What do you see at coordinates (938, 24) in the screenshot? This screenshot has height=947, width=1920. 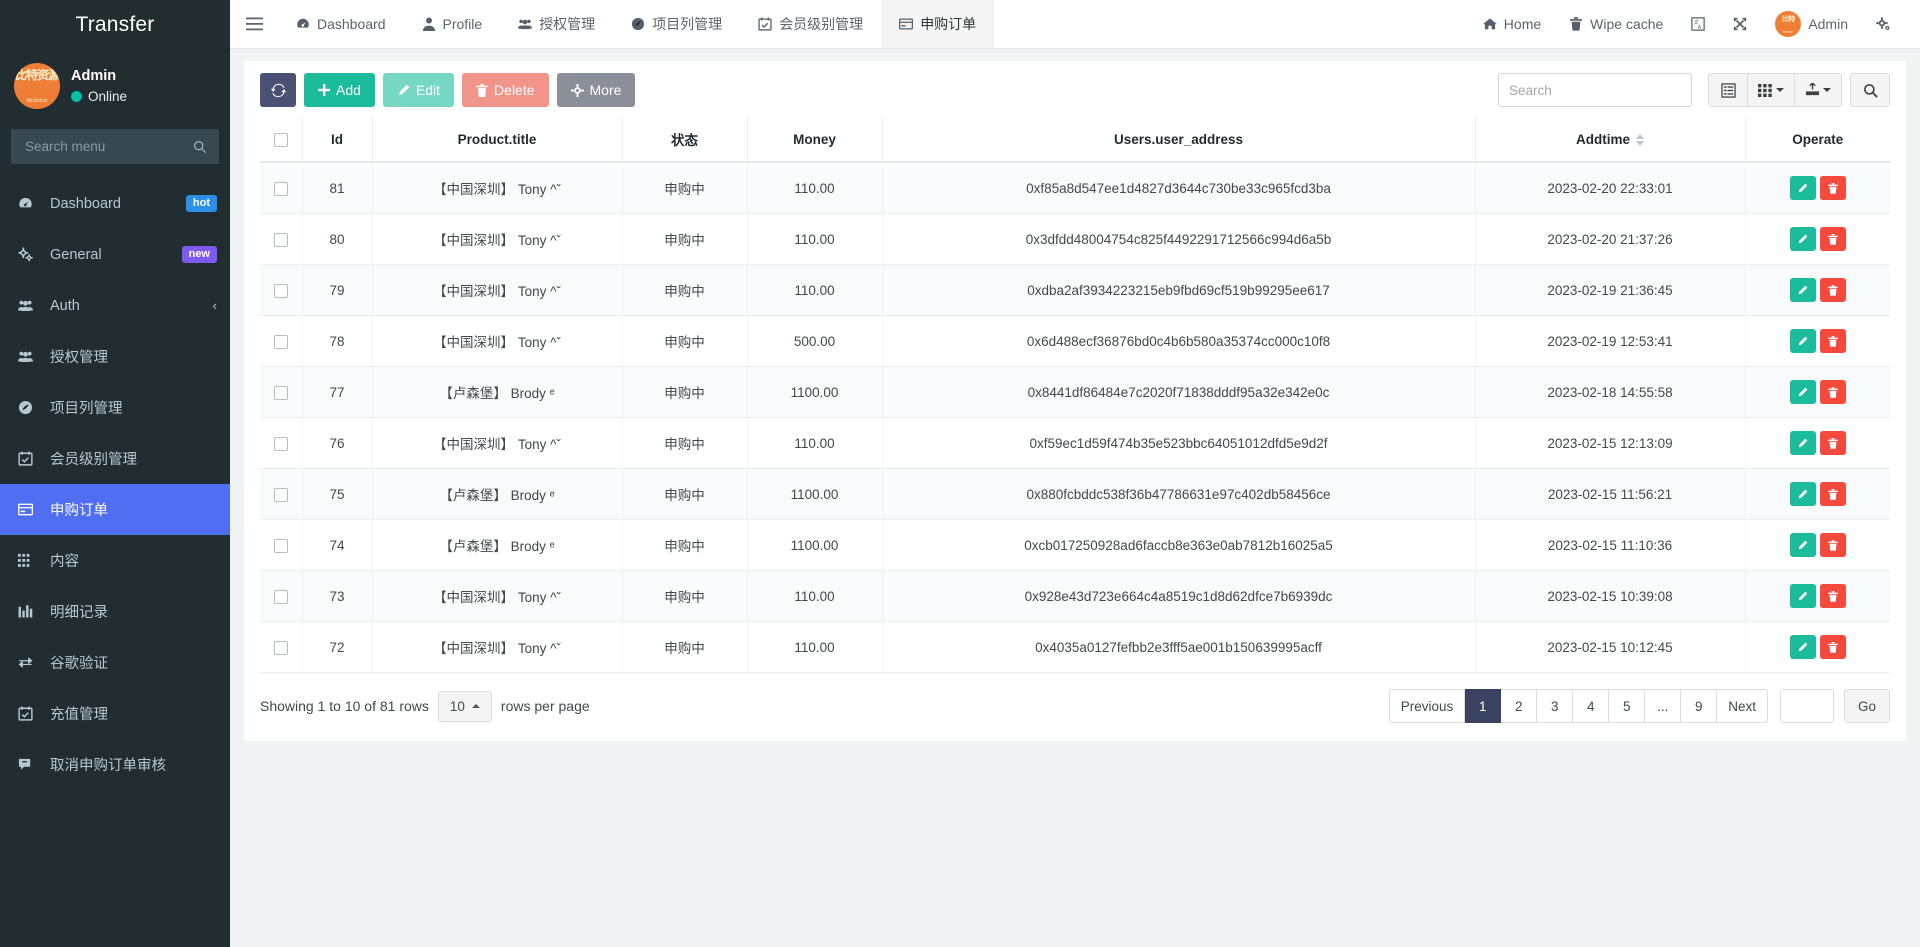 I see `top-tab-5: 申购订单` at bounding box center [938, 24].